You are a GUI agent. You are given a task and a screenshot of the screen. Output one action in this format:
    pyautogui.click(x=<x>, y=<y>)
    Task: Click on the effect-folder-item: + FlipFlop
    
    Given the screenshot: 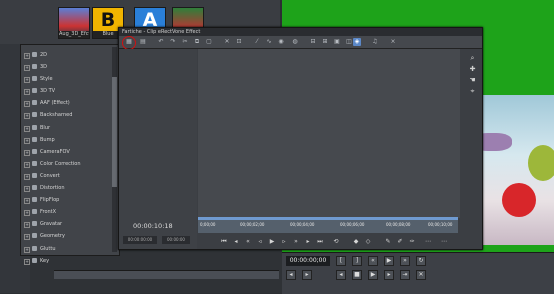 What is the action you would take?
    pyautogui.click(x=66, y=200)
    